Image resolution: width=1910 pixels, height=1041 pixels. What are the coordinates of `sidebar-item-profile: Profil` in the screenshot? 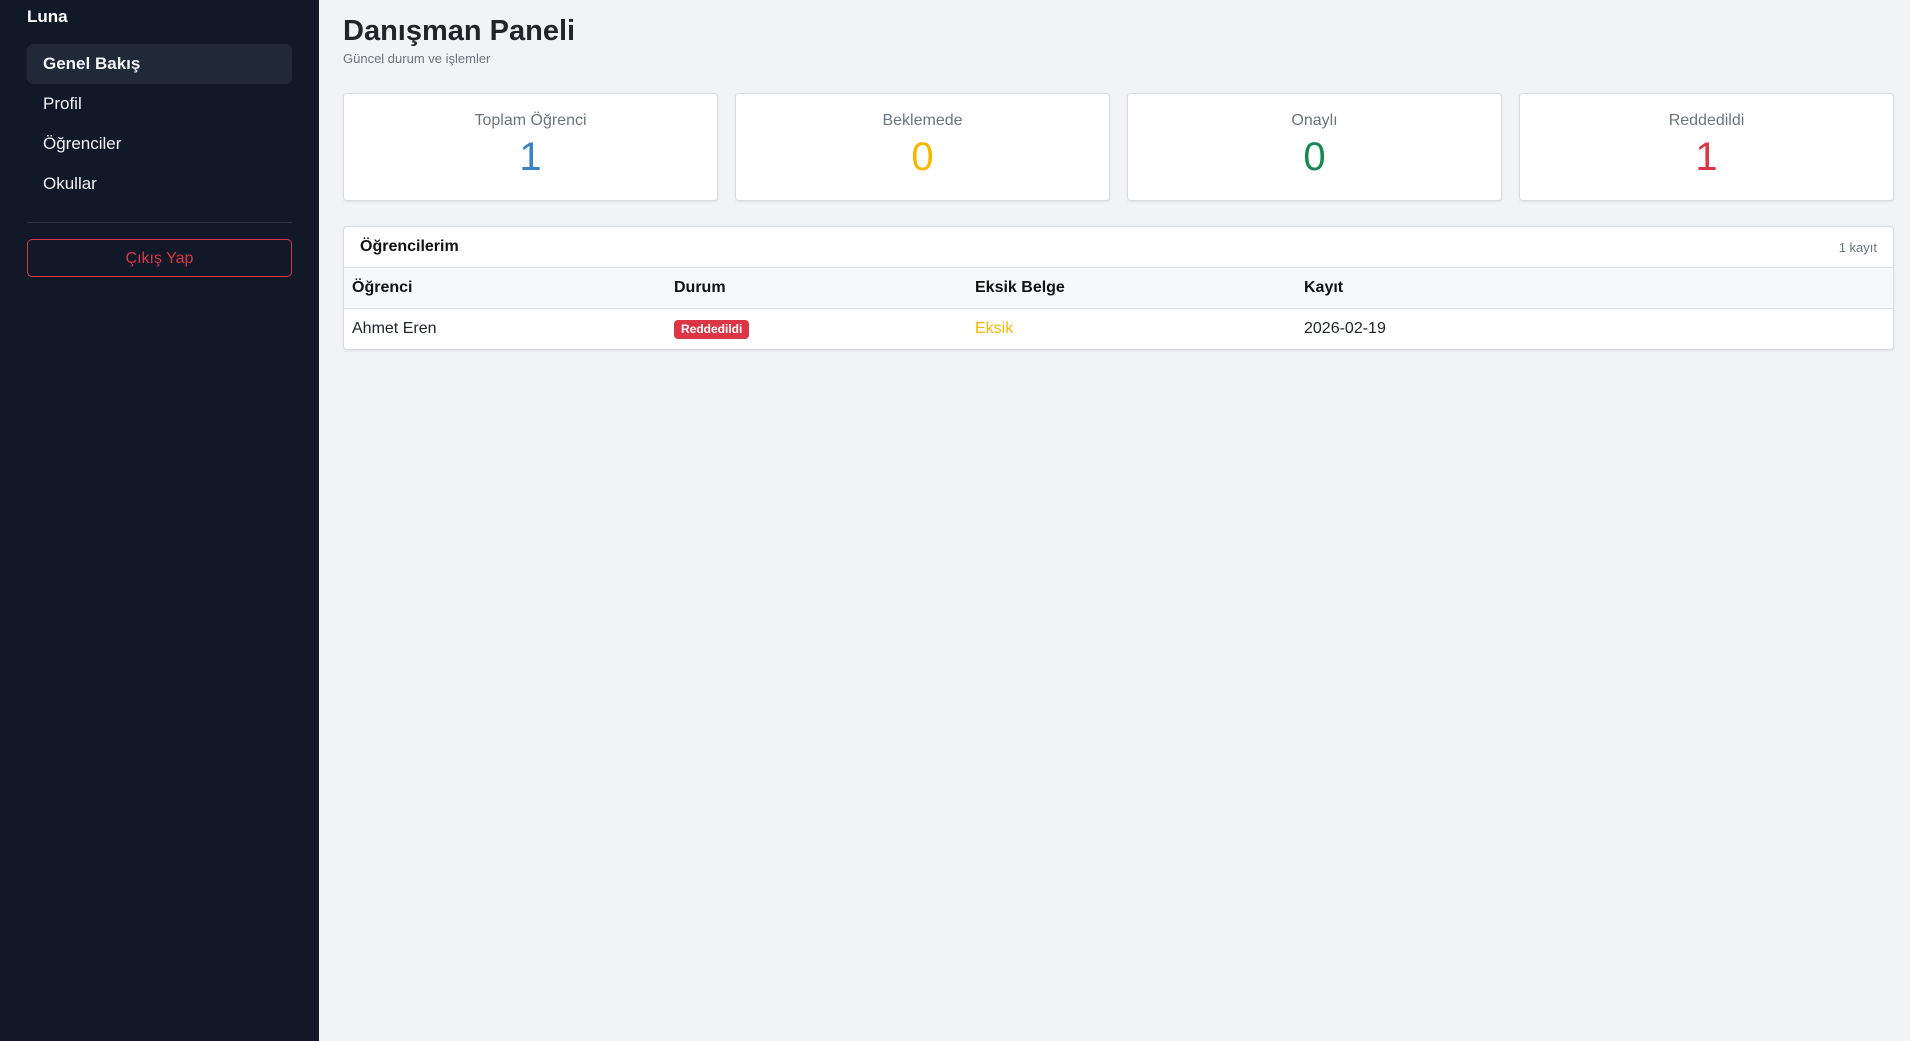 It's located at (159, 104).